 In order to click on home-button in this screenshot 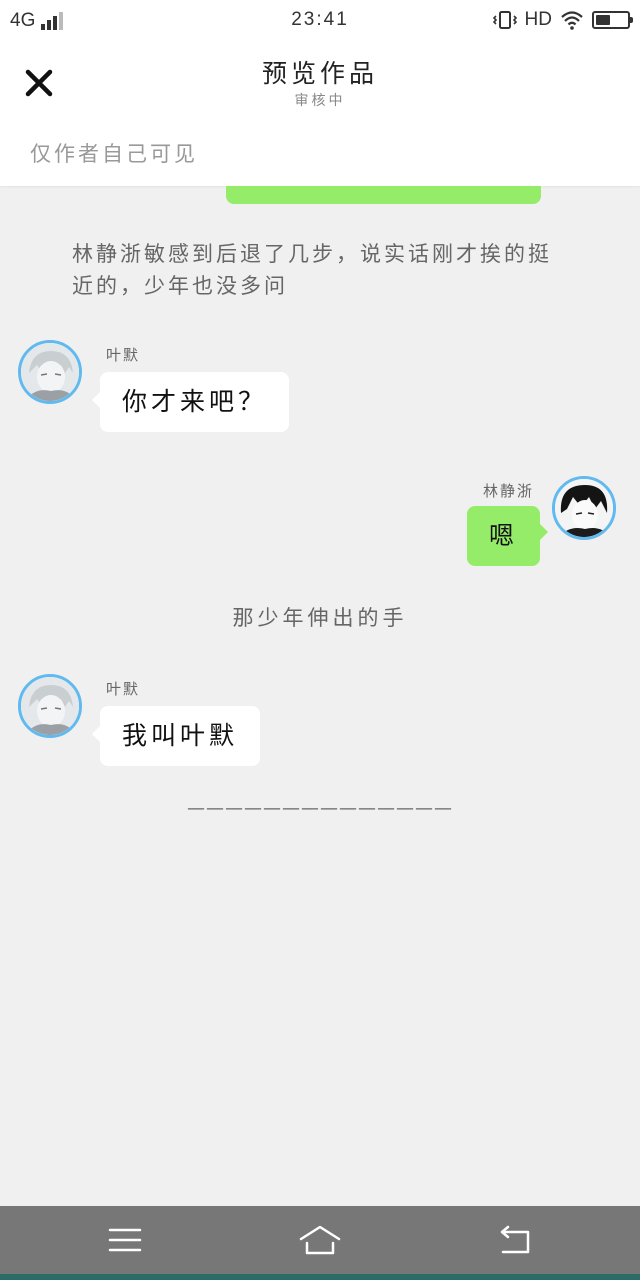, I will do `click(320, 1240)`.